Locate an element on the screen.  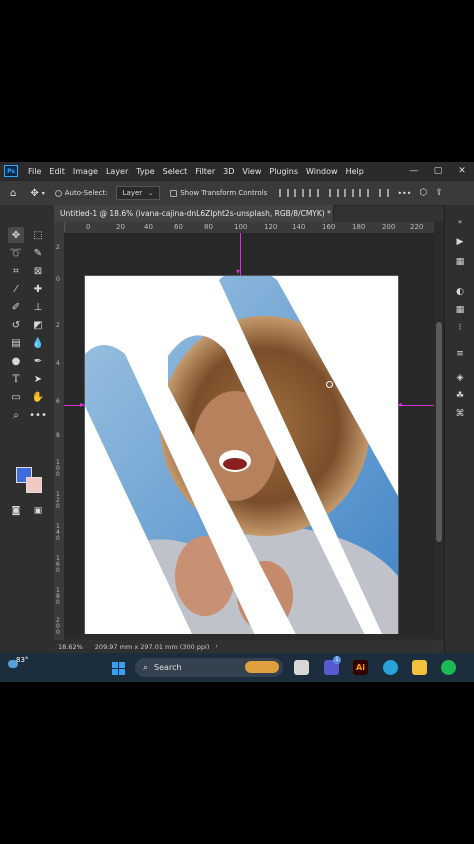
rectangle-tool-icon: ▭ is located at coordinates (16, 397).